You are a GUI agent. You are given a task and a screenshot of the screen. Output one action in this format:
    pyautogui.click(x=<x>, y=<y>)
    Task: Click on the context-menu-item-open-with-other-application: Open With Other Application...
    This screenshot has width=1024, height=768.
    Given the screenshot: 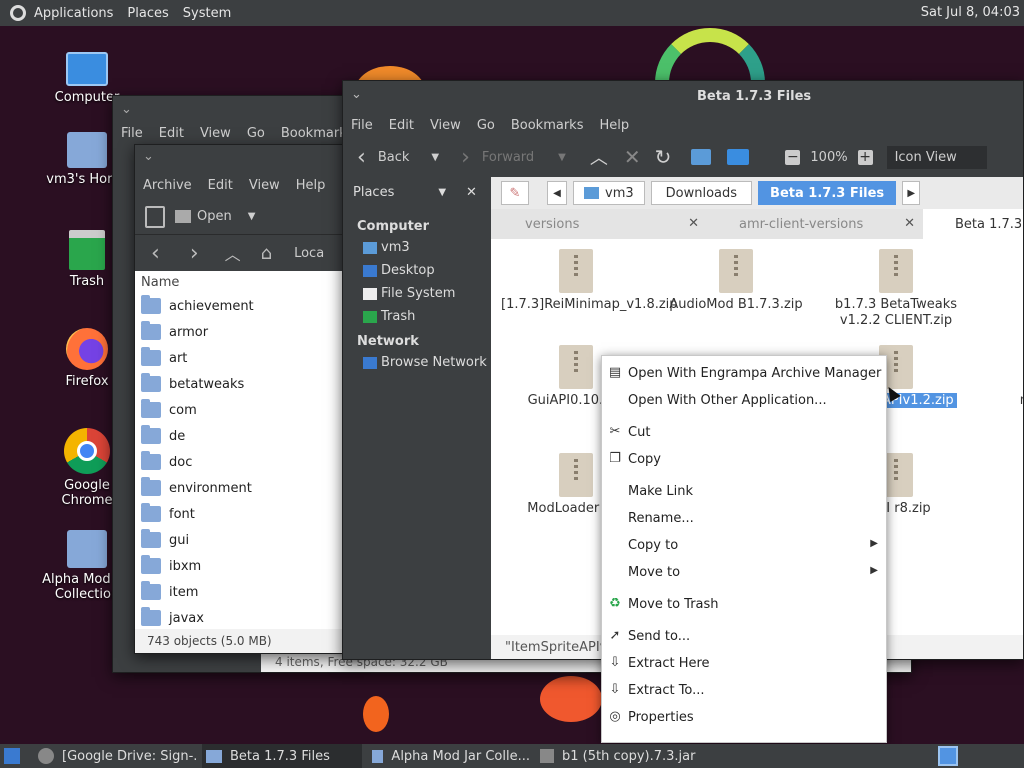 What is the action you would take?
    pyautogui.click(x=744, y=400)
    